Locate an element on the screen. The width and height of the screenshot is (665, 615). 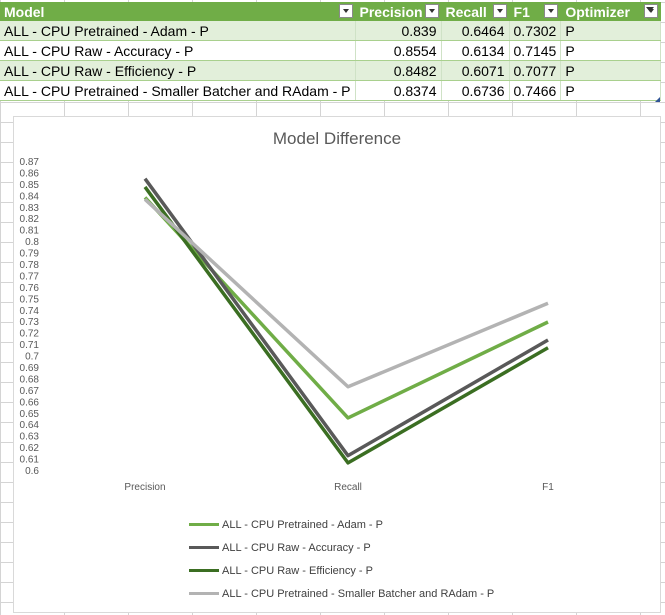
cell-recall: 0.6134 is located at coordinates (475, 50).